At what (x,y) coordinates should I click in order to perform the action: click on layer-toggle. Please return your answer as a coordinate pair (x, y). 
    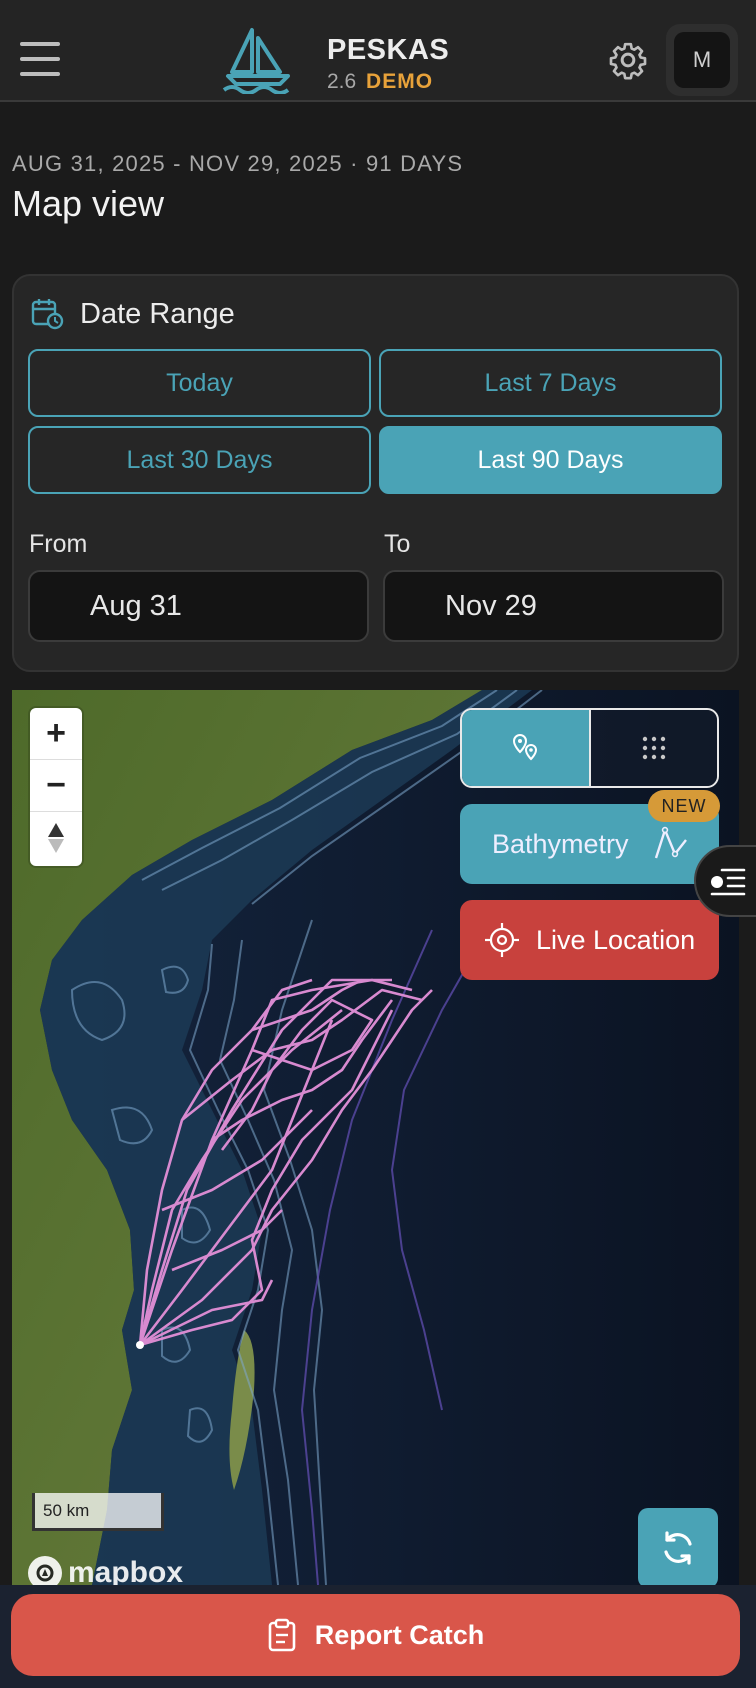
    Looking at the image, I should click on (589, 748).